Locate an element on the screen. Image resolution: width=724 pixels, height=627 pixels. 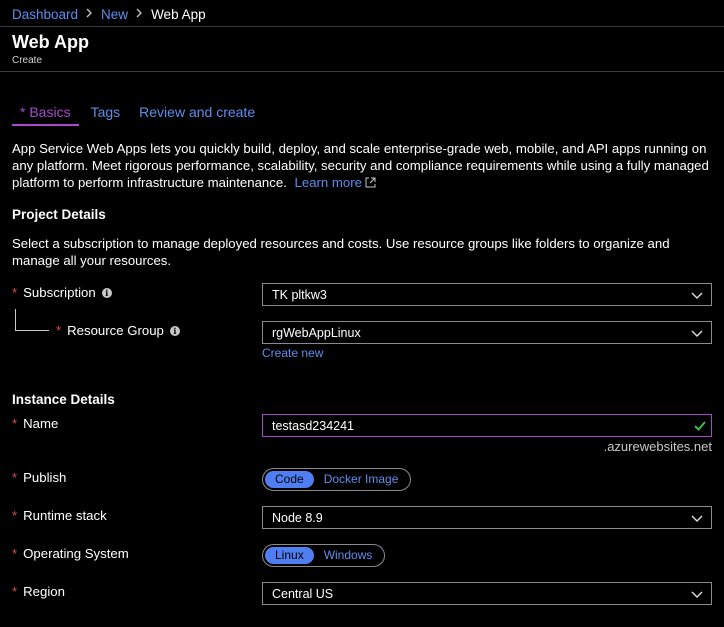
runtime-stack-label-text: Runtime stack is located at coordinates (65, 515).